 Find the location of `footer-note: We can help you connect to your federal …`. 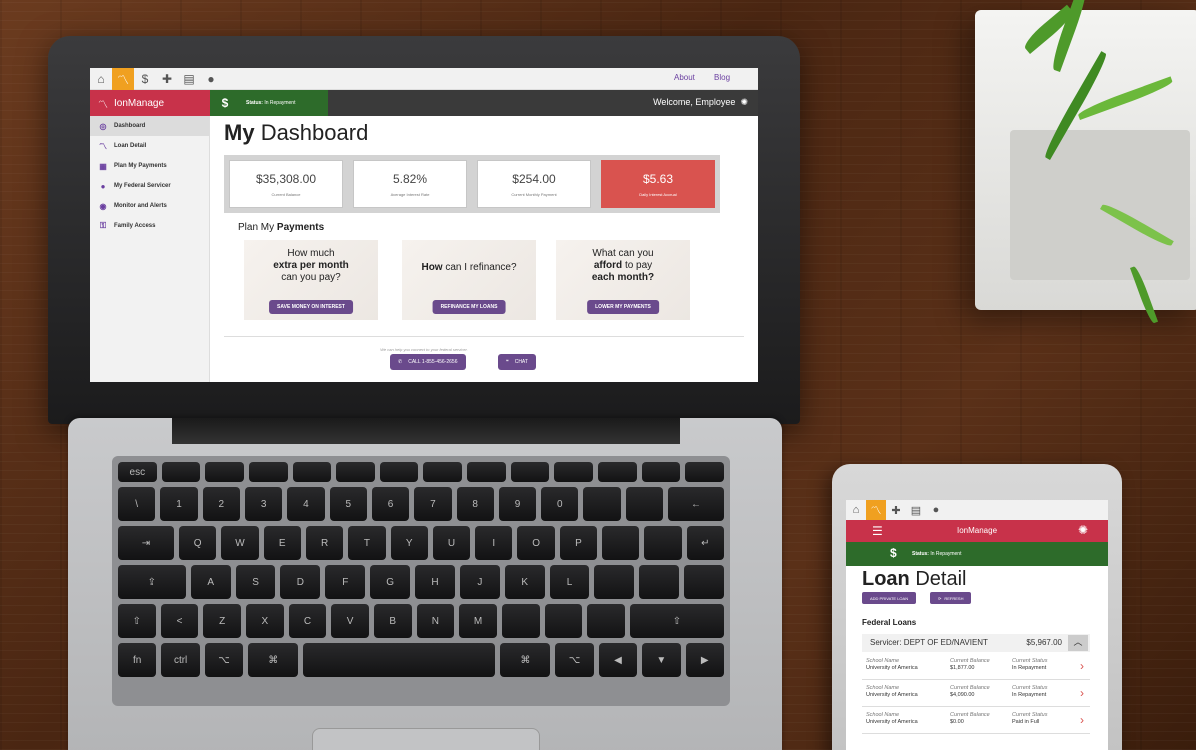

footer-note: We can help you connect to your federal … is located at coordinates (424, 349).